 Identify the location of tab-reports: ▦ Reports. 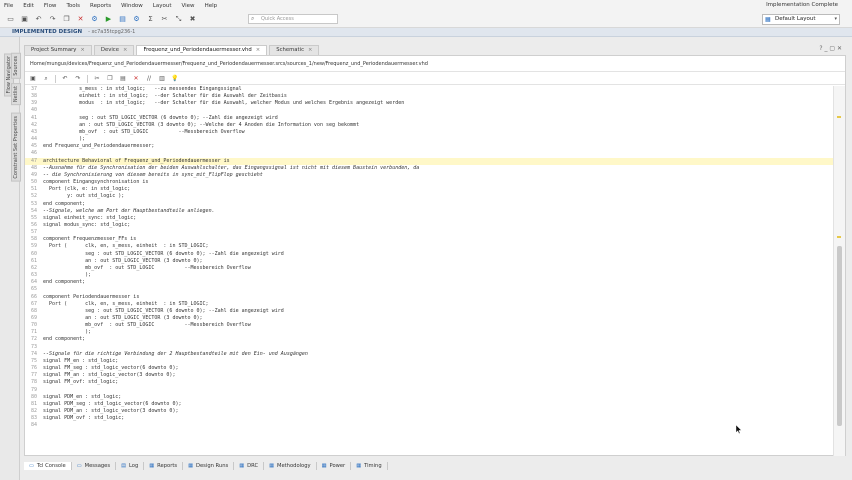
(164, 465).